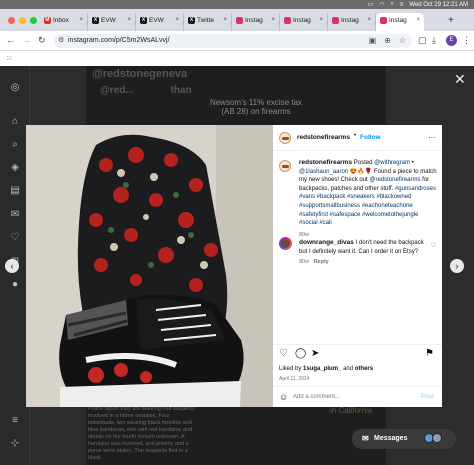 Image resolution: width=474 pixels, height=465 pixels. Describe the element at coordinates (457, 266) in the screenshot. I see `next-post-arrow: ›` at that location.